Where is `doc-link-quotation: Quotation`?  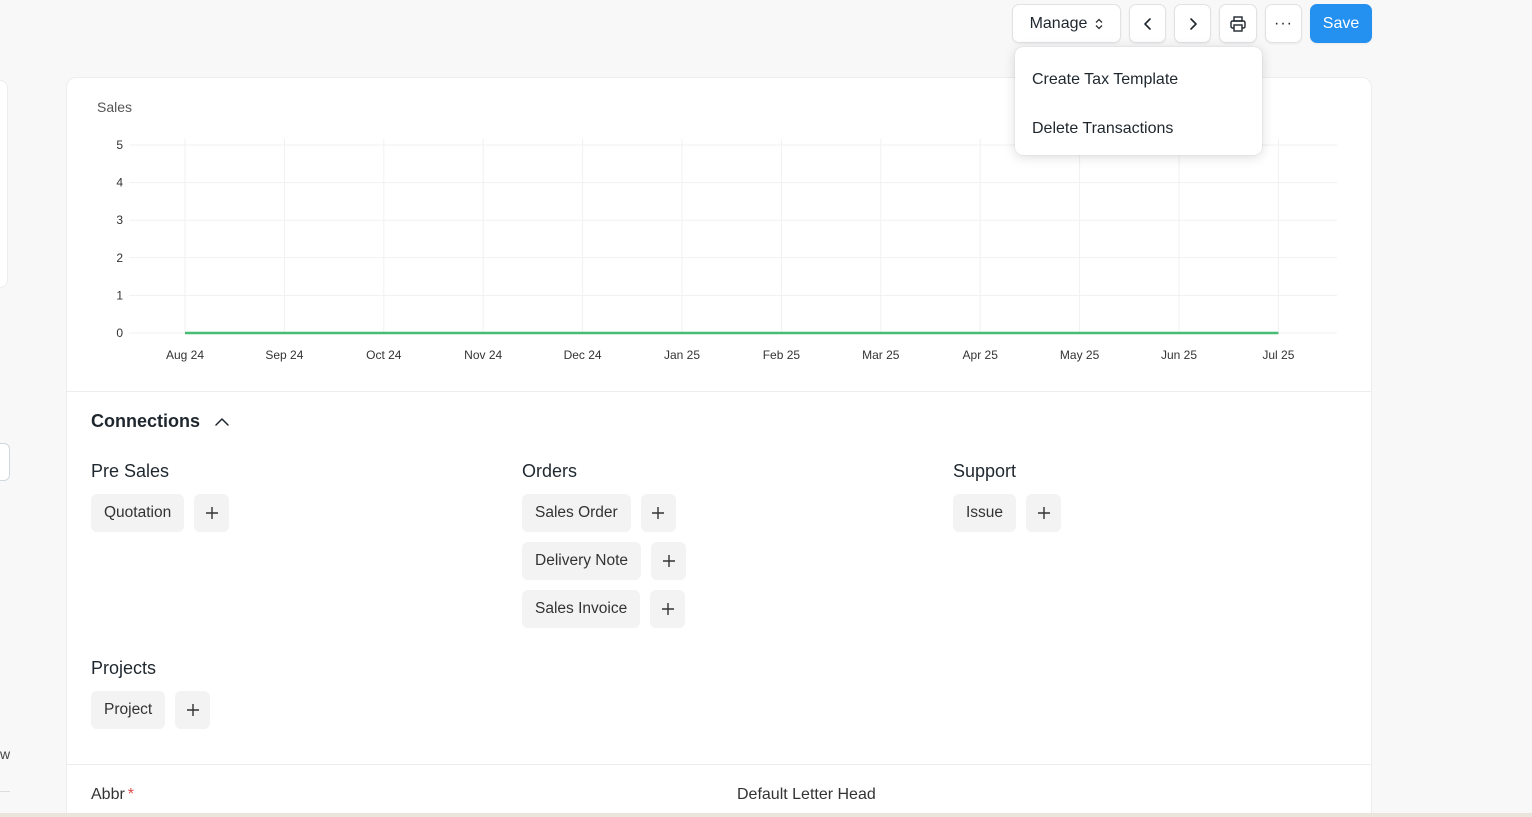 doc-link-quotation: Quotation is located at coordinates (138, 513).